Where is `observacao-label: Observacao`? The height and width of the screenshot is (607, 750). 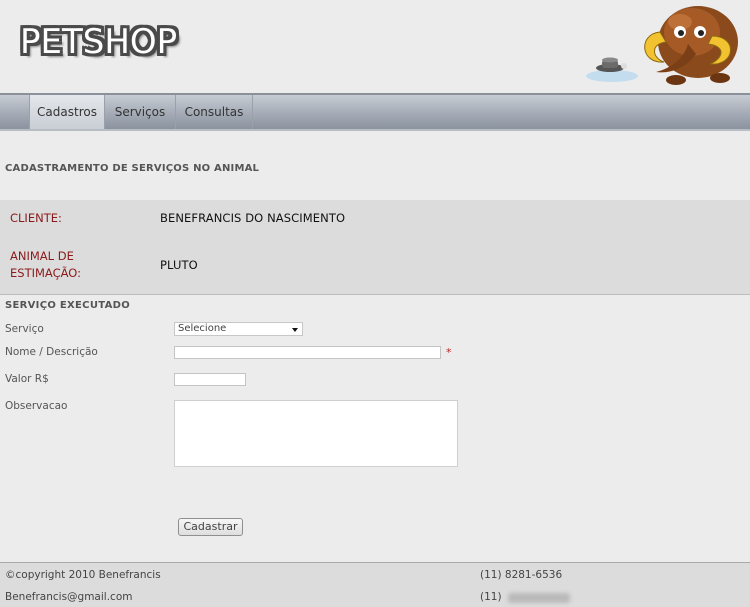
observacao-label: Observacao is located at coordinates (36, 406).